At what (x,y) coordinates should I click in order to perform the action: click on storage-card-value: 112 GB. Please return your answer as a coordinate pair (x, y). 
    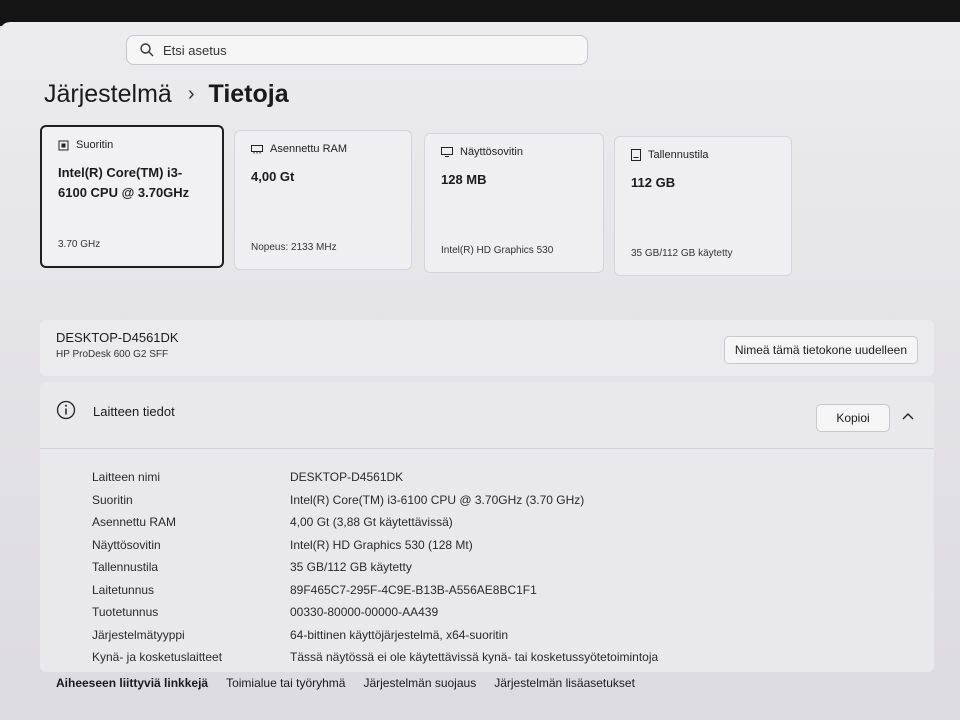
    Looking at the image, I should click on (653, 182).